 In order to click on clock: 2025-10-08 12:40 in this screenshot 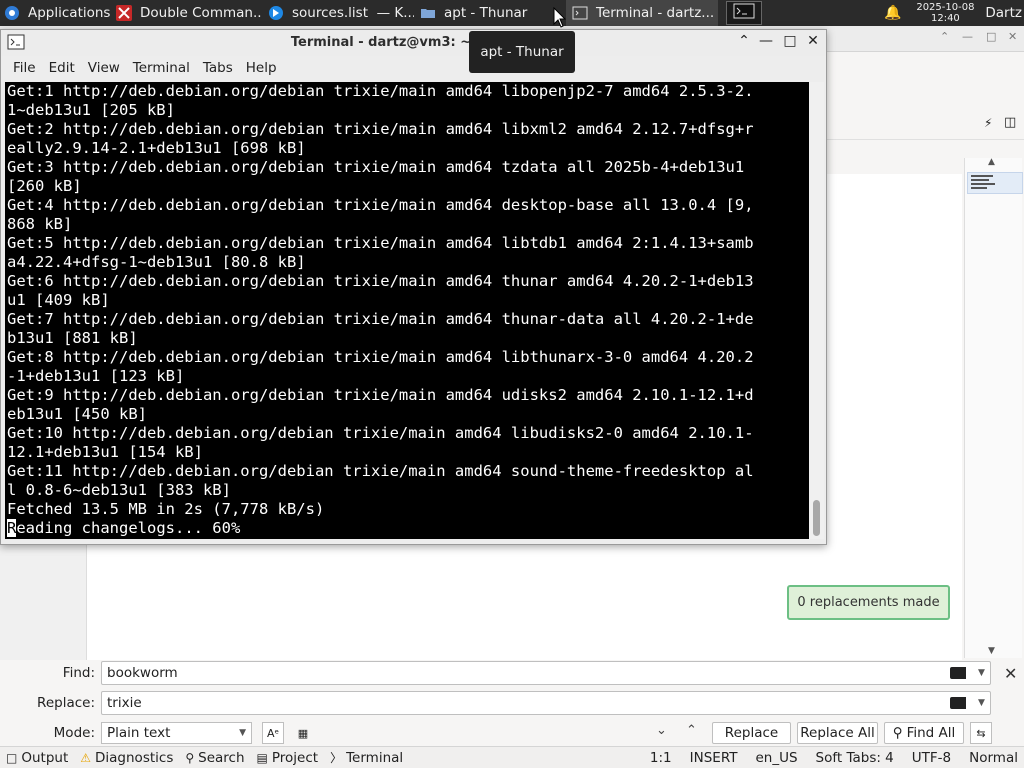, I will do `click(945, 13)`.